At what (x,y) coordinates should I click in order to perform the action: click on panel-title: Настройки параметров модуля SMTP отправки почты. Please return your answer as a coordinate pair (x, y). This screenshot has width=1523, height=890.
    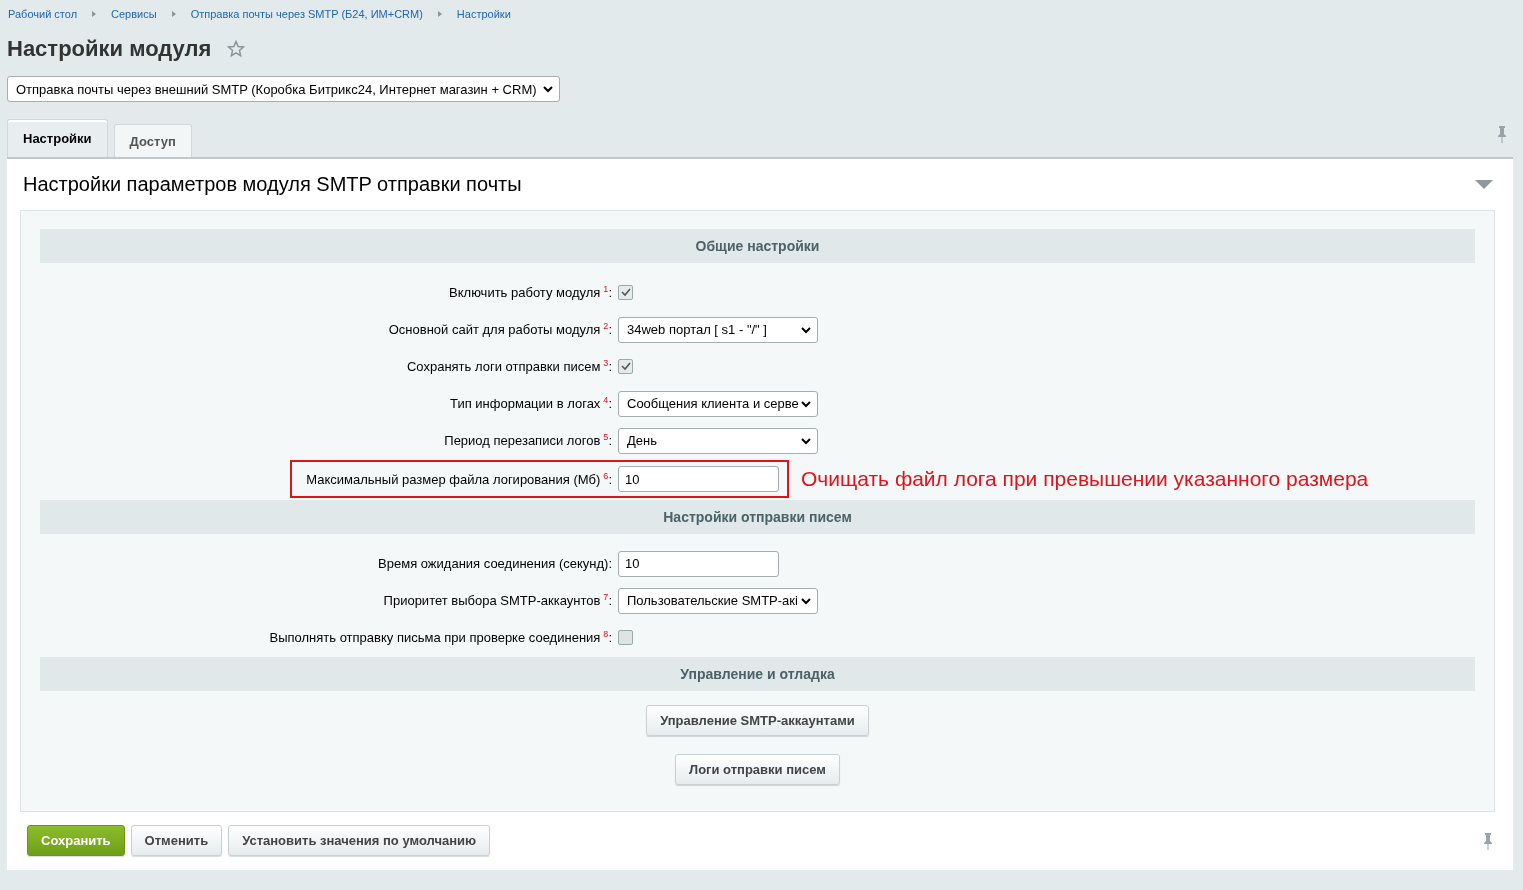
    Looking at the image, I should click on (272, 184).